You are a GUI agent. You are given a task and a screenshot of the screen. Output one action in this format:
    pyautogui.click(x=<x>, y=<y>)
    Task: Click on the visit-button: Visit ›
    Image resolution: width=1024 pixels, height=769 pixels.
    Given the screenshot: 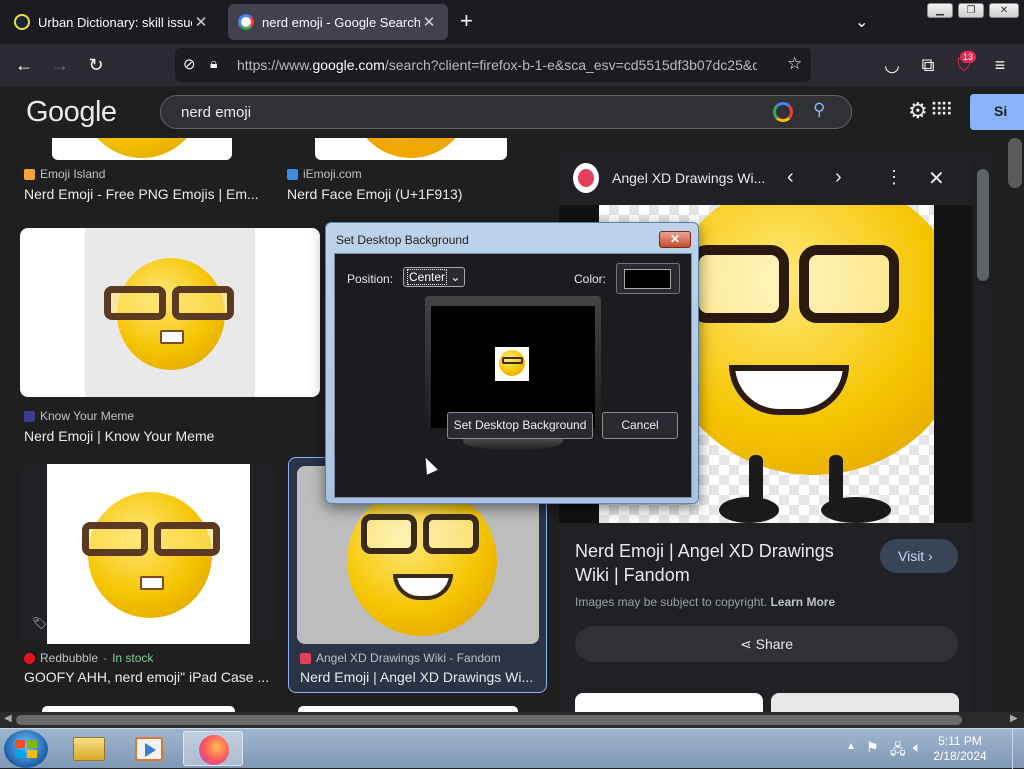 What is the action you would take?
    pyautogui.click(x=919, y=556)
    